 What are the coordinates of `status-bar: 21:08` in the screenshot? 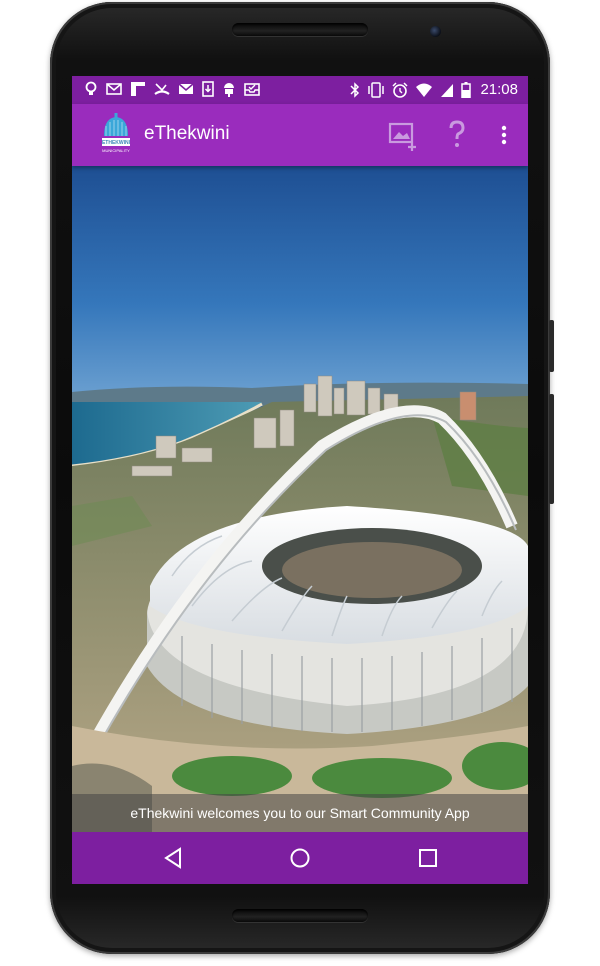 It's located at (300, 90).